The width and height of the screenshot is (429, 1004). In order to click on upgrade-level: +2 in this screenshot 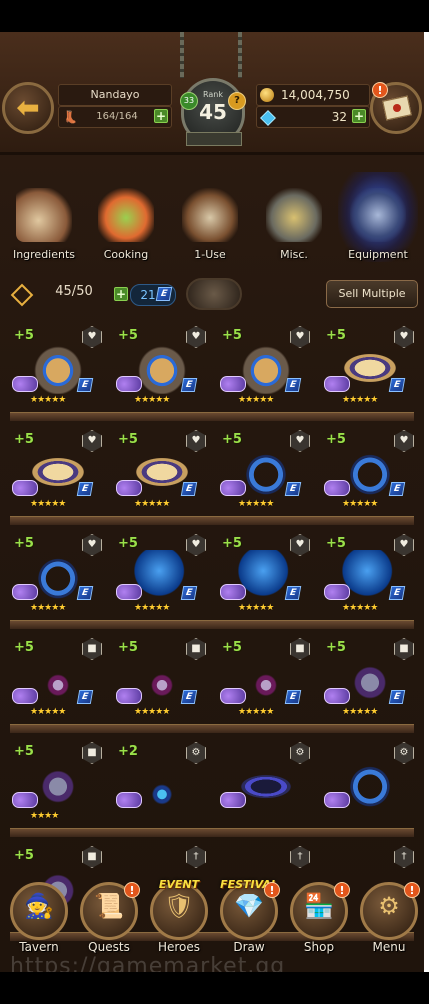, I will do `click(128, 751)`.